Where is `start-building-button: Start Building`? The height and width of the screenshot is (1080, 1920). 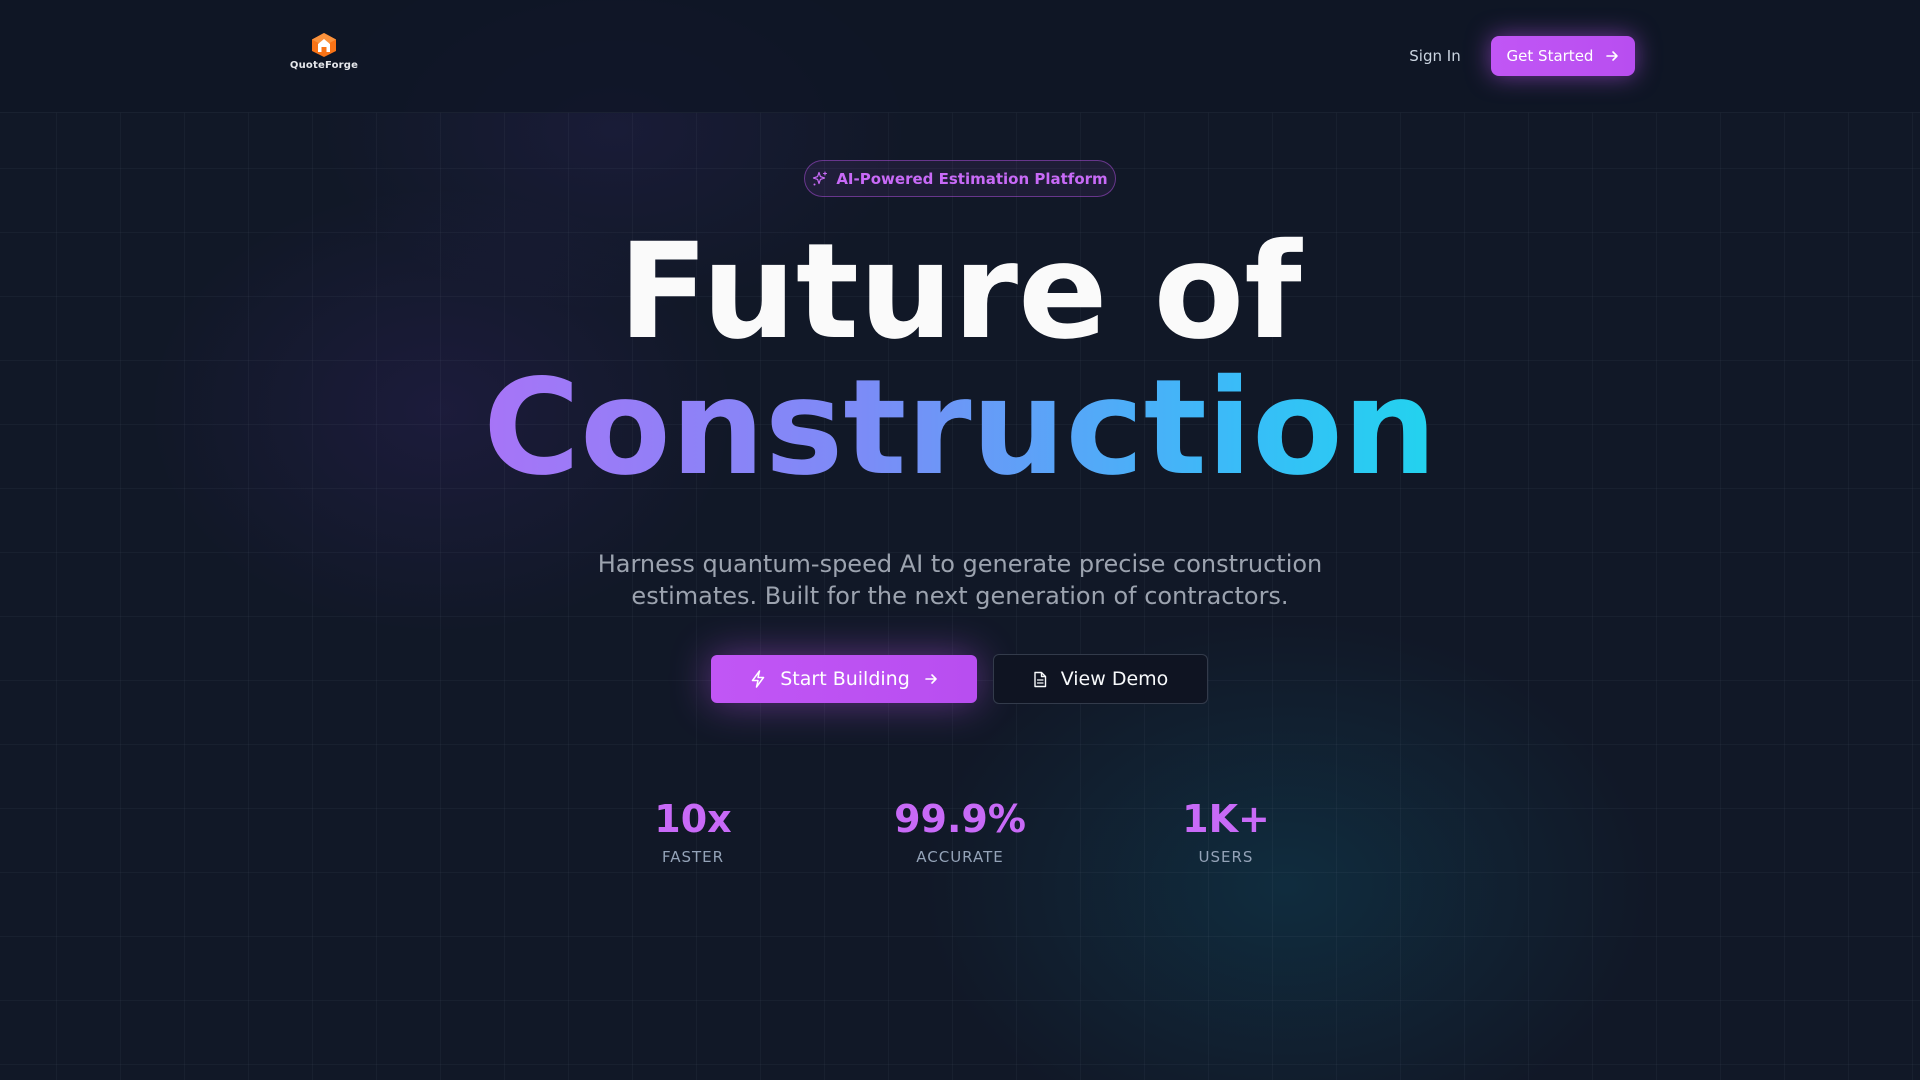
start-building-button: Start Building is located at coordinates (844, 679).